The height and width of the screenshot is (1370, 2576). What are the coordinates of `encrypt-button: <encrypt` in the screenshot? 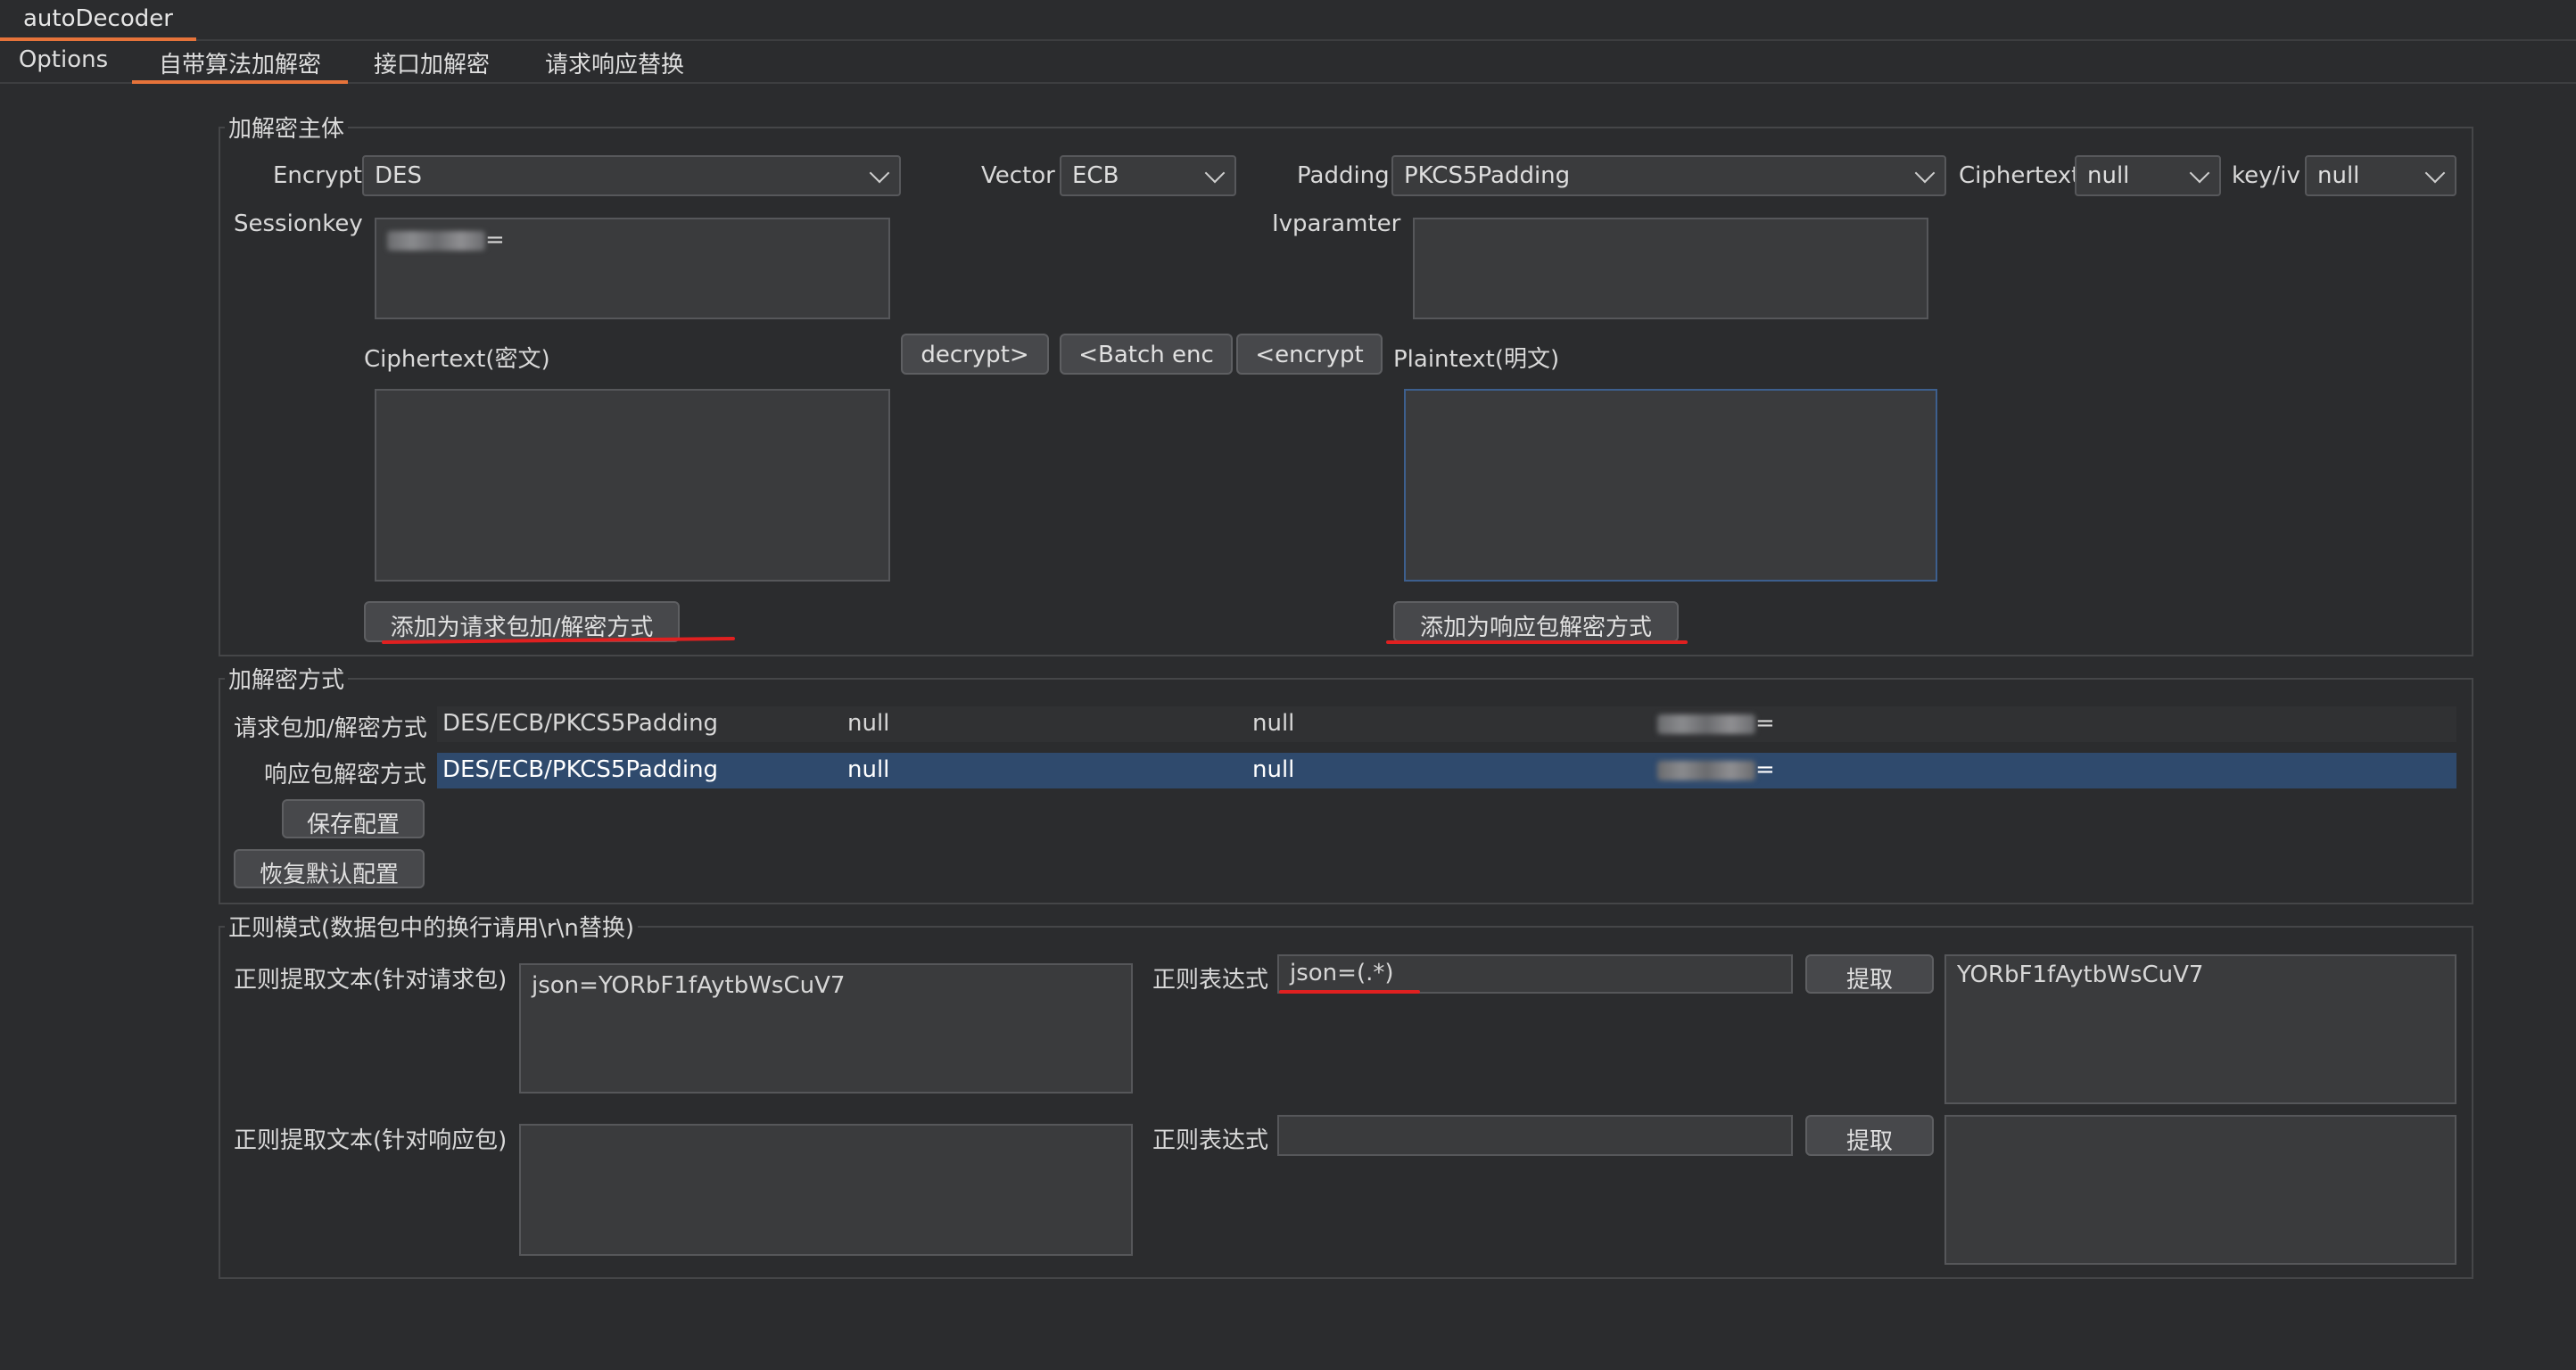 It's located at (1310, 355).